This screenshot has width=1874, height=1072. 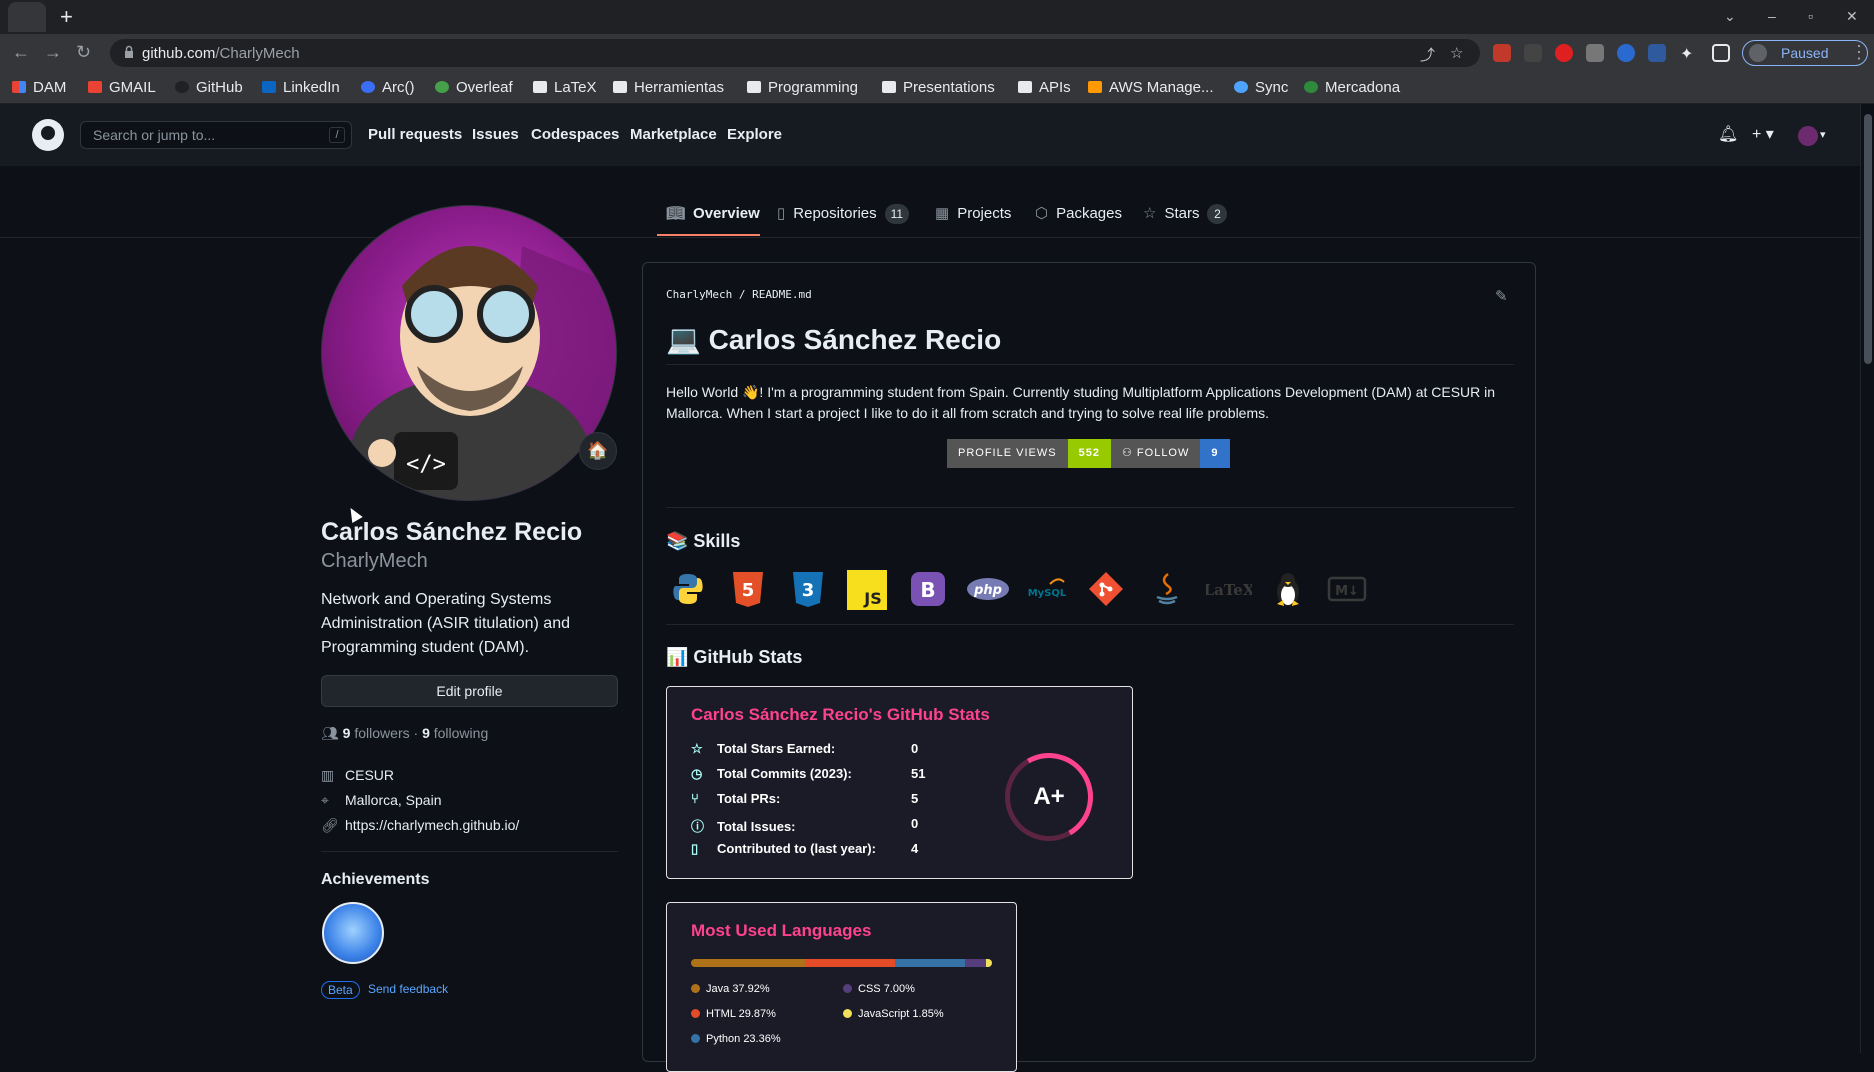 What do you see at coordinates (1167, 589) in the screenshot?
I see `java-icon` at bounding box center [1167, 589].